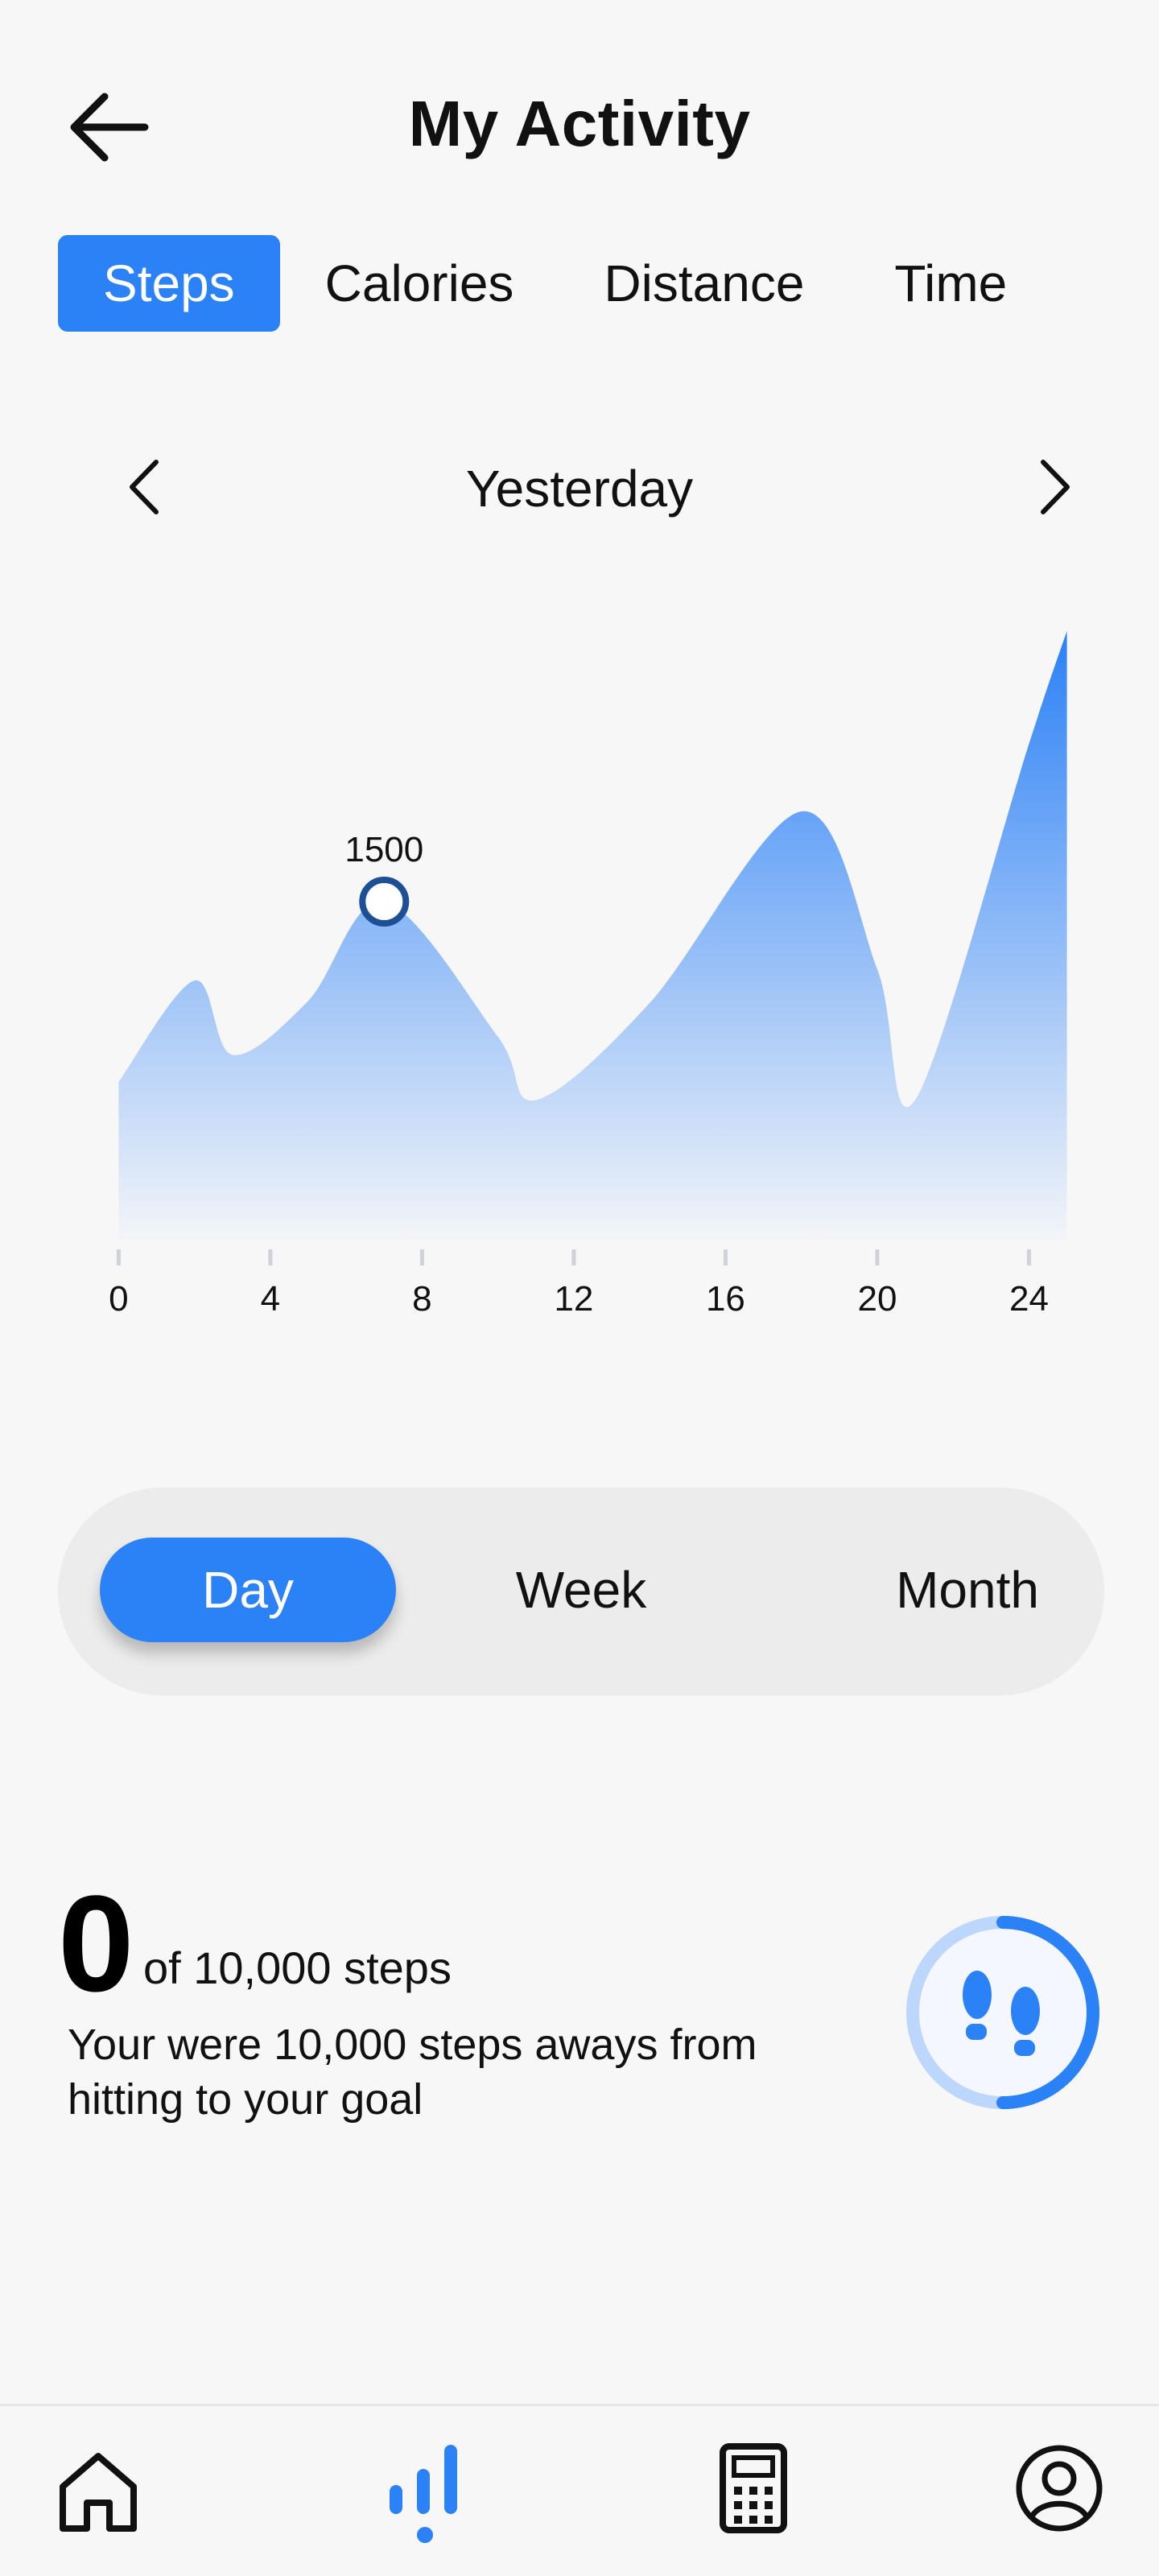 The image size is (1159, 2576). Describe the element at coordinates (1029, 1299) in the screenshot. I see `x-tick-label: 24` at that location.